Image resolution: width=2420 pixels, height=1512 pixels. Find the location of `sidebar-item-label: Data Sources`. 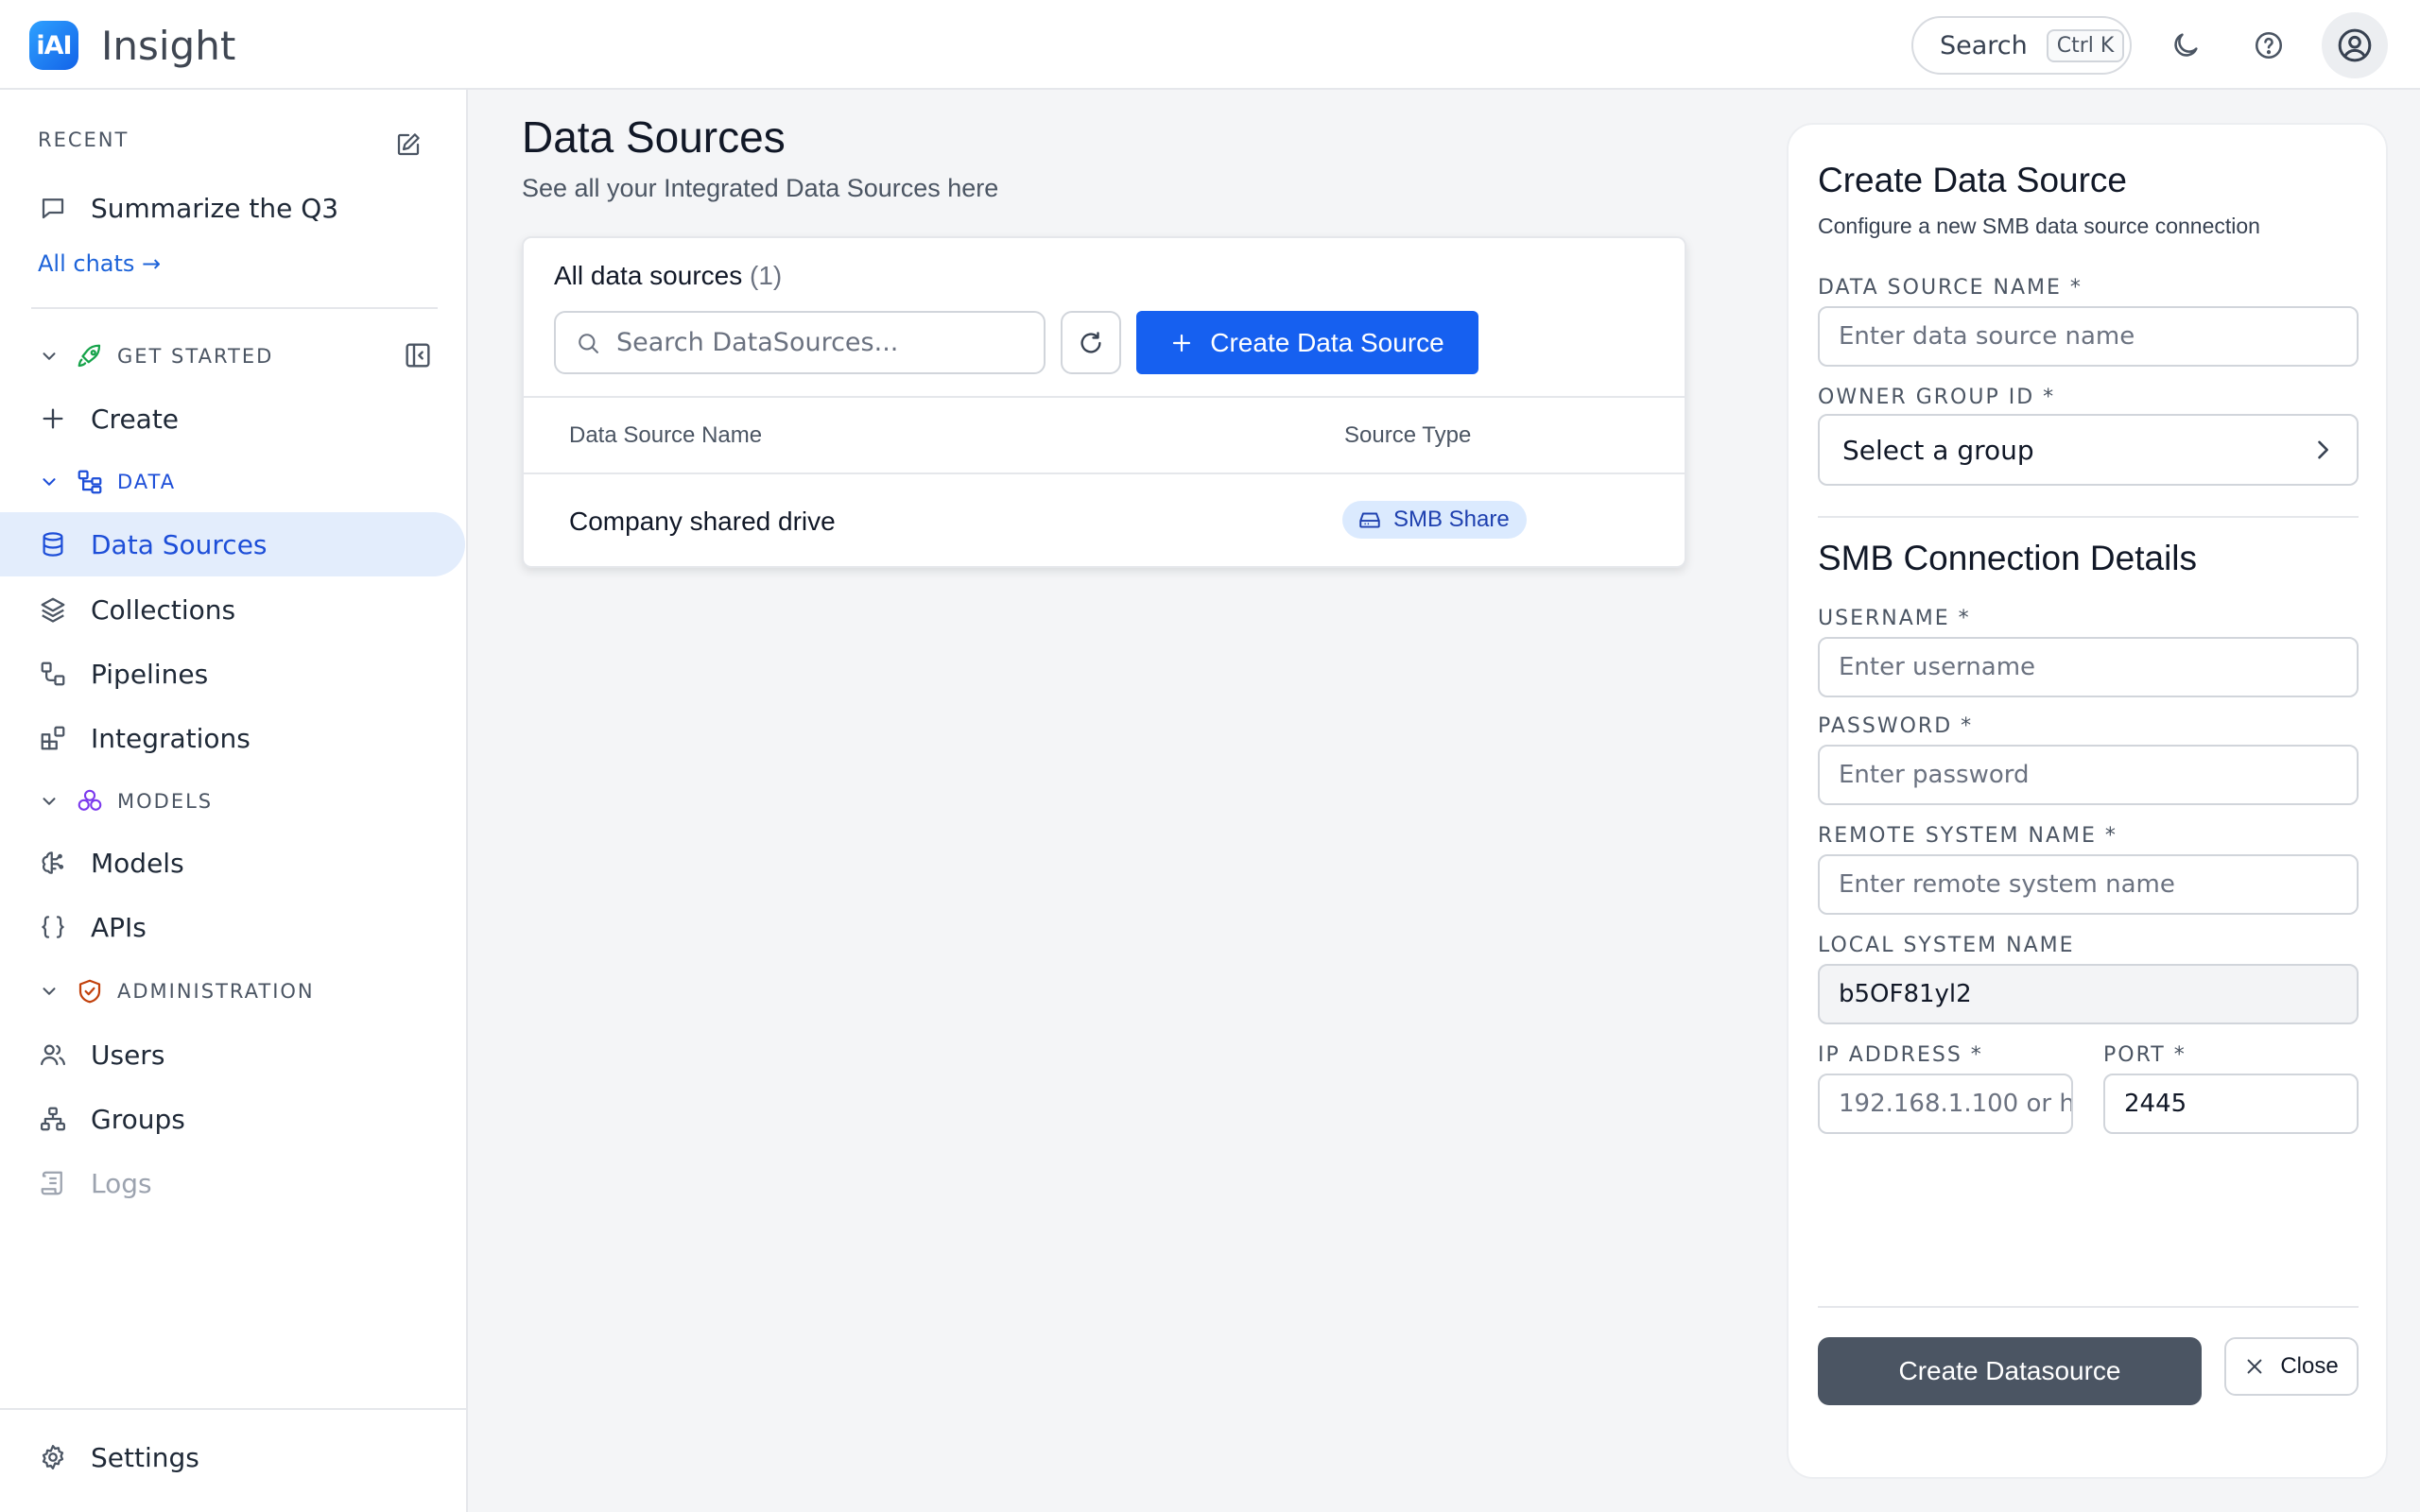

sidebar-item-label: Data Sources is located at coordinates (179, 544).